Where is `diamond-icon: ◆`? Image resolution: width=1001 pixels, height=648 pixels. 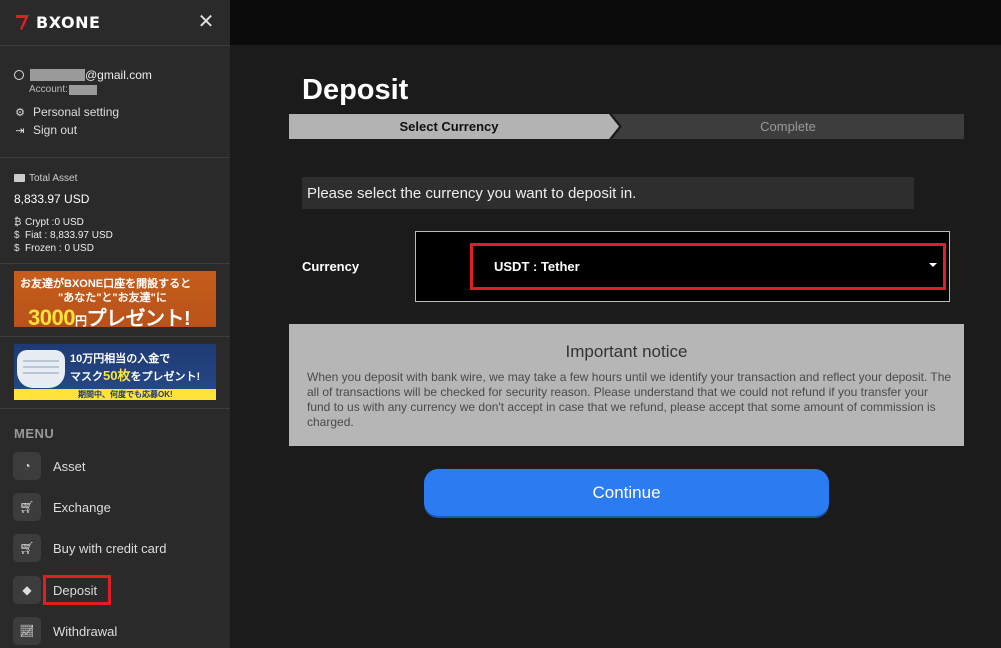
diamond-icon: ◆ is located at coordinates (27, 590).